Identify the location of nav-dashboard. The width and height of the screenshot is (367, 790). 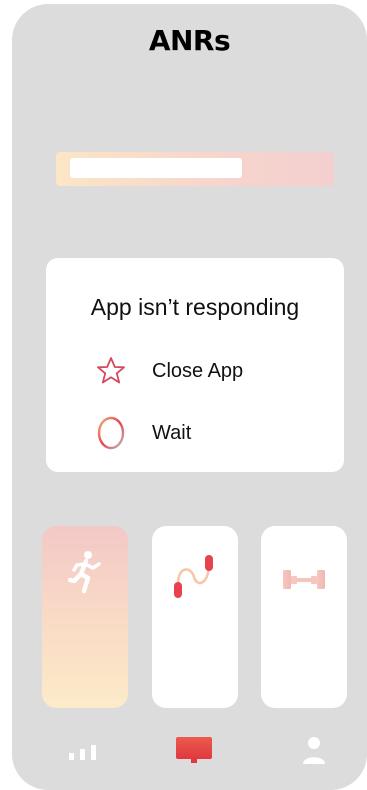
(194, 752).